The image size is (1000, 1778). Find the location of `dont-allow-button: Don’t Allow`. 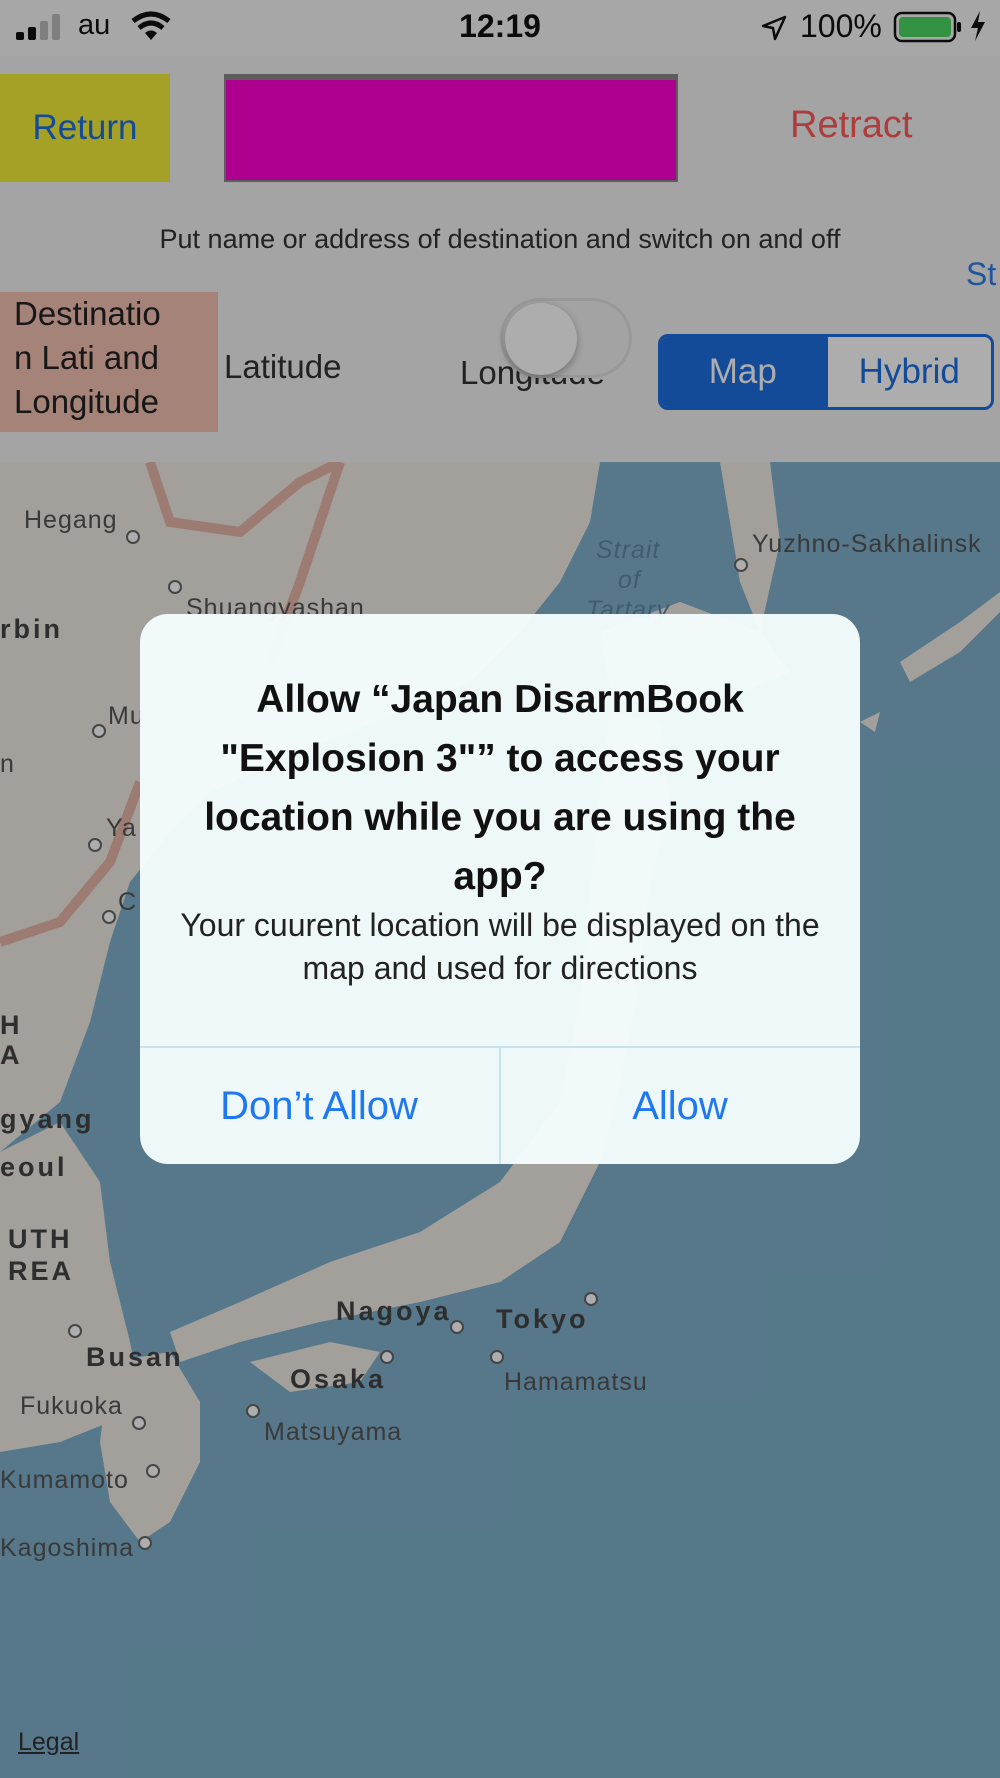

dont-allow-button: Don’t Allow is located at coordinates (319, 1106).